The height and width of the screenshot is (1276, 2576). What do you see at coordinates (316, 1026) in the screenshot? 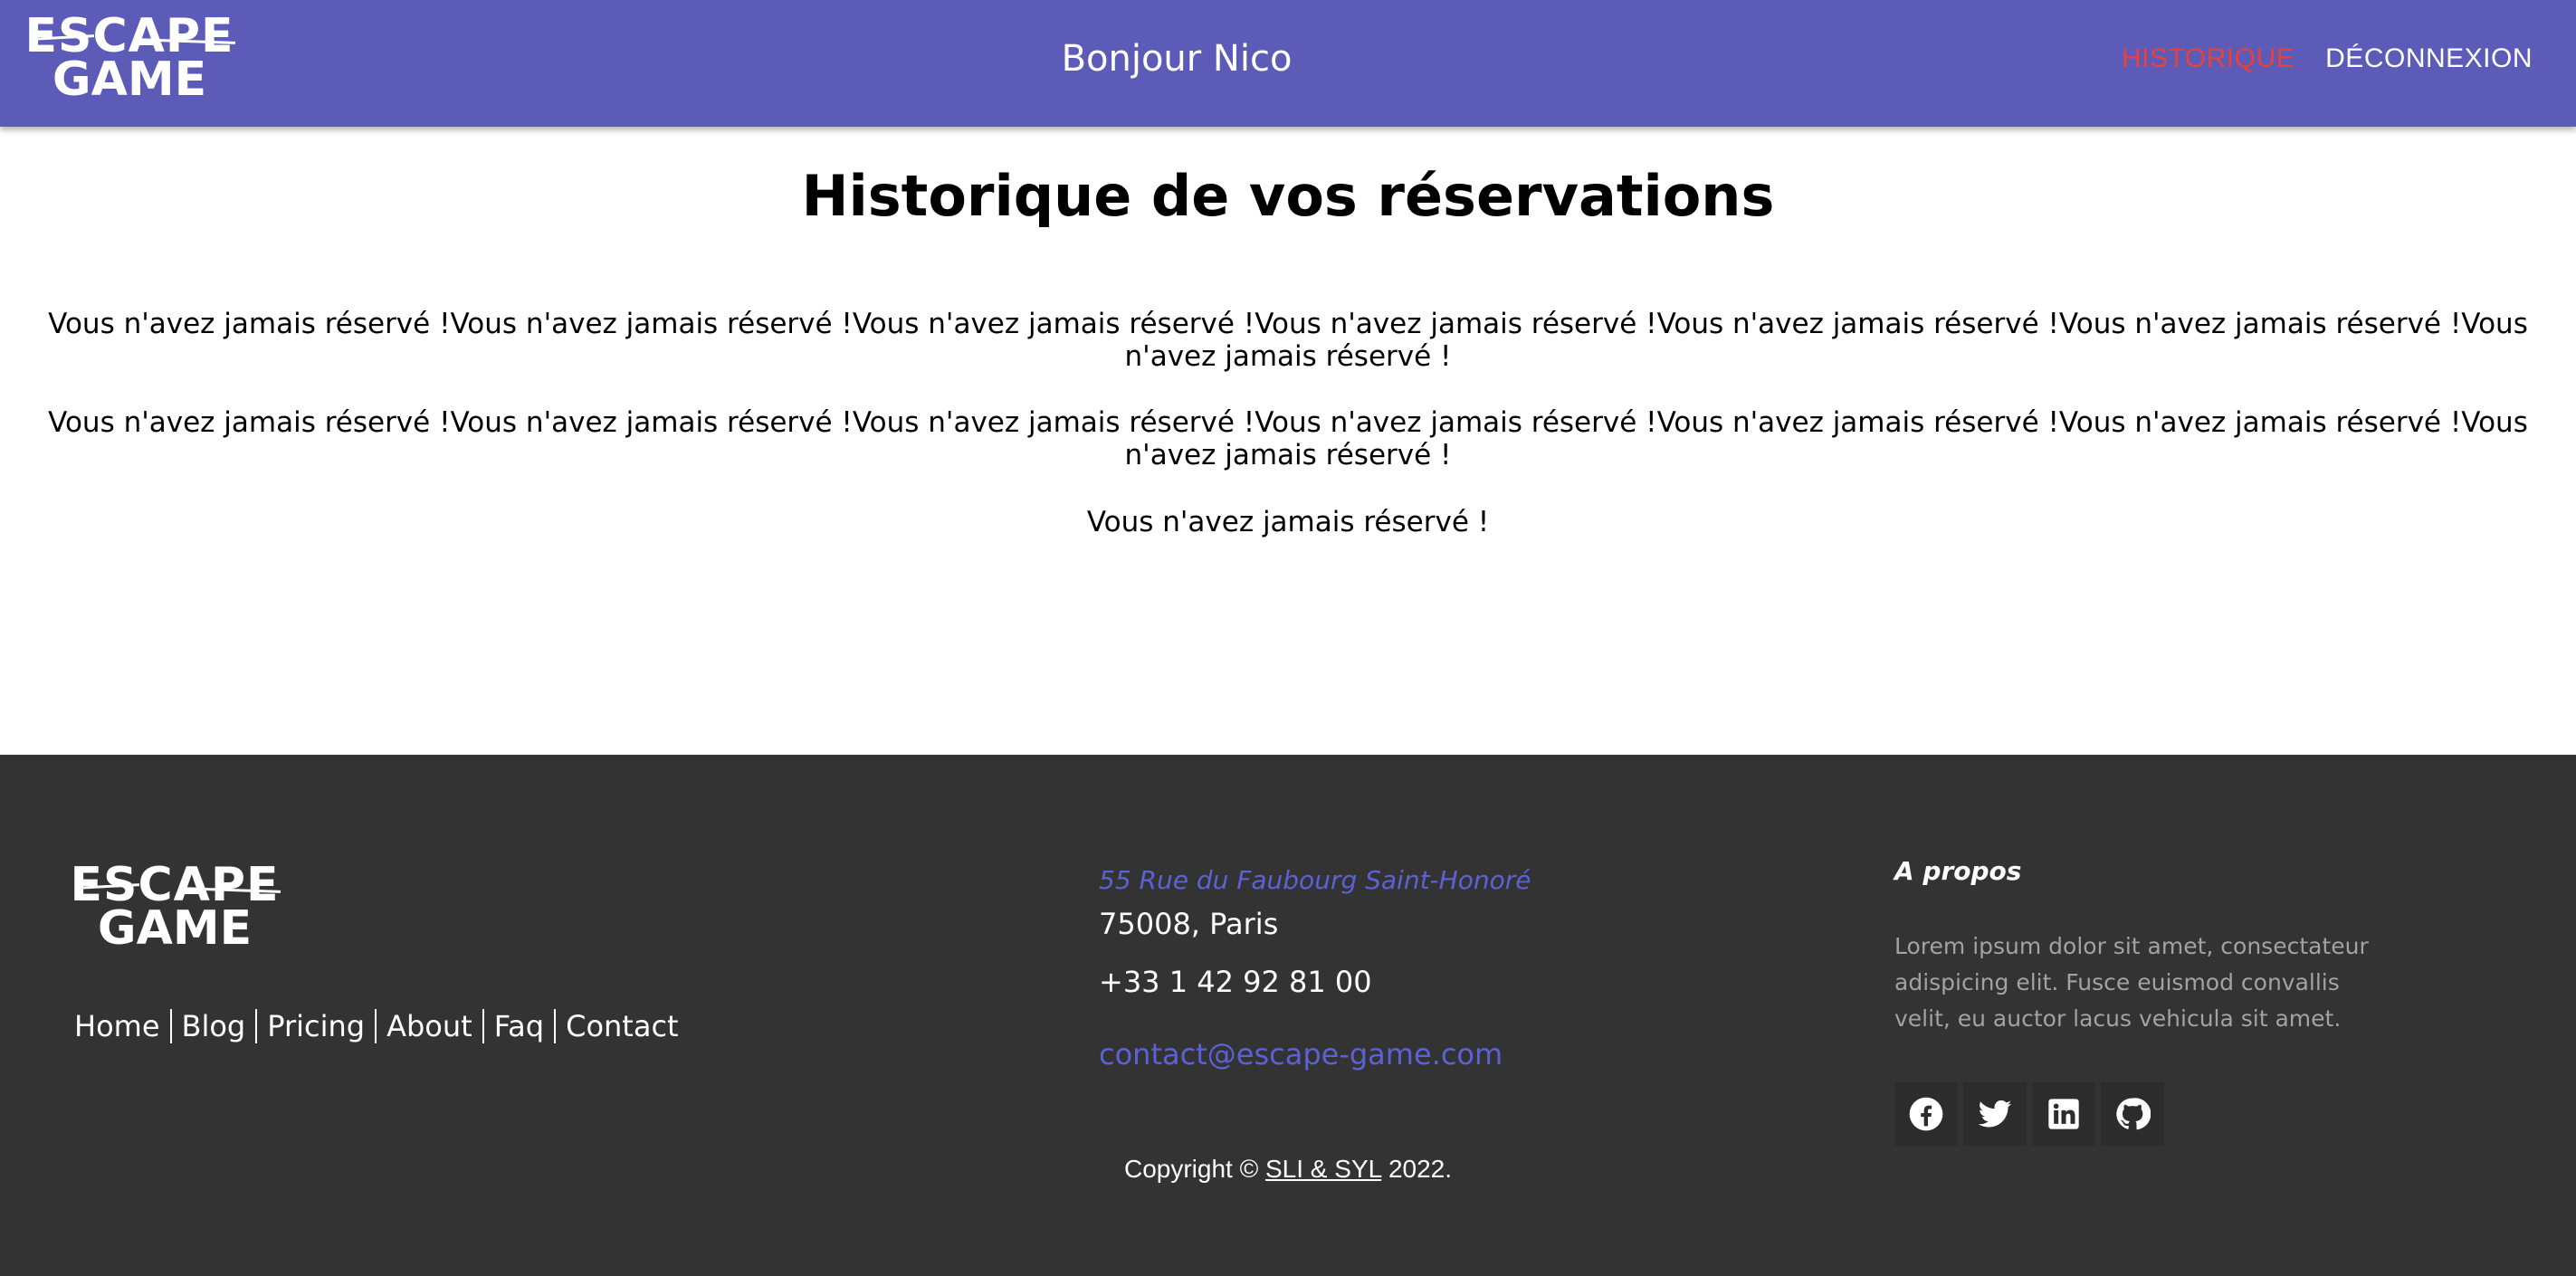
I see `footer-link-pricing: Pricing` at bounding box center [316, 1026].